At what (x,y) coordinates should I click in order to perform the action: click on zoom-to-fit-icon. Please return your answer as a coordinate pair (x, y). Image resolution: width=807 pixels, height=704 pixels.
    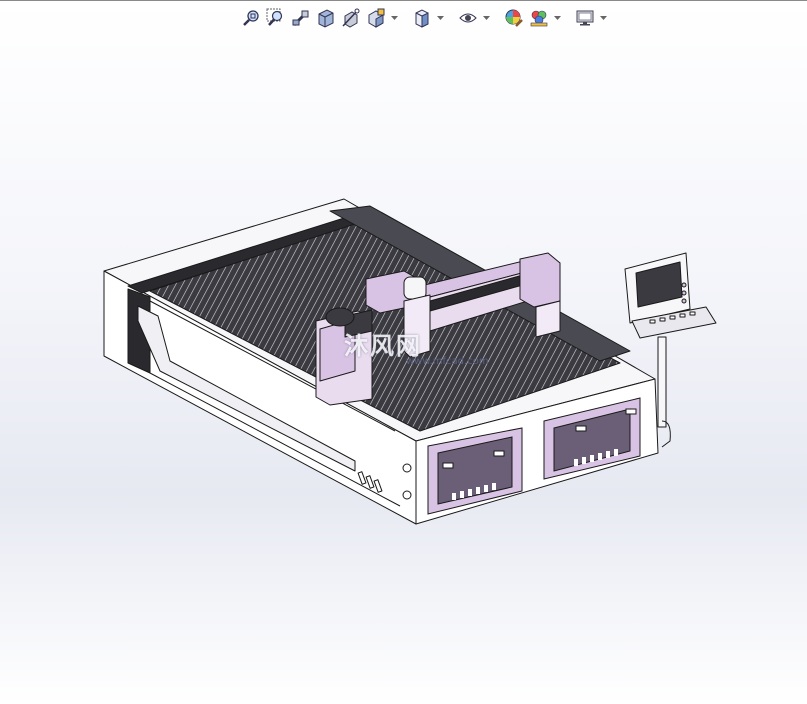
    Looking at the image, I should click on (251, 18).